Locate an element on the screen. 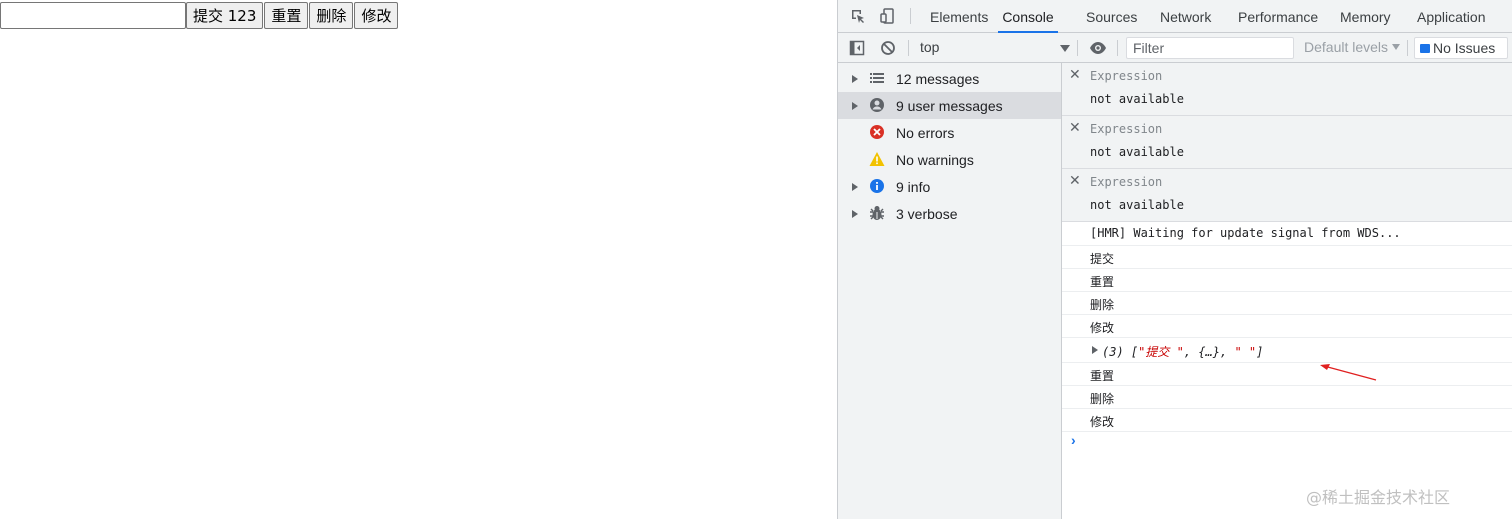  log-levels-label: Default levels is located at coordinates (1346, 47).